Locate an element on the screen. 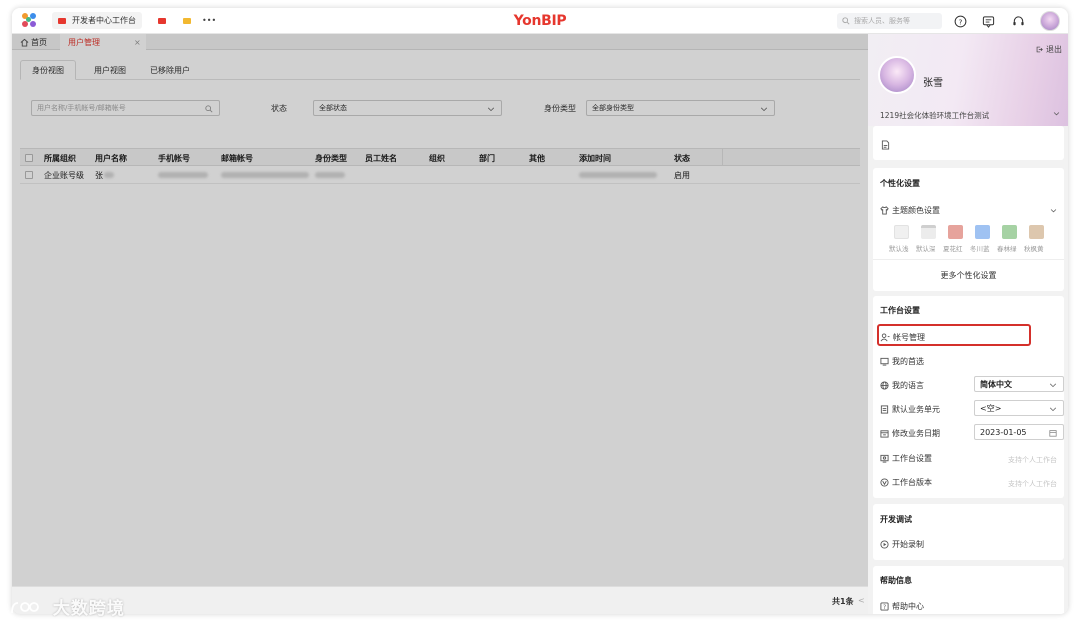 This screenshot has height=627, width=1080. swatch-label: 默认深 is located at coordinates (926, 249).